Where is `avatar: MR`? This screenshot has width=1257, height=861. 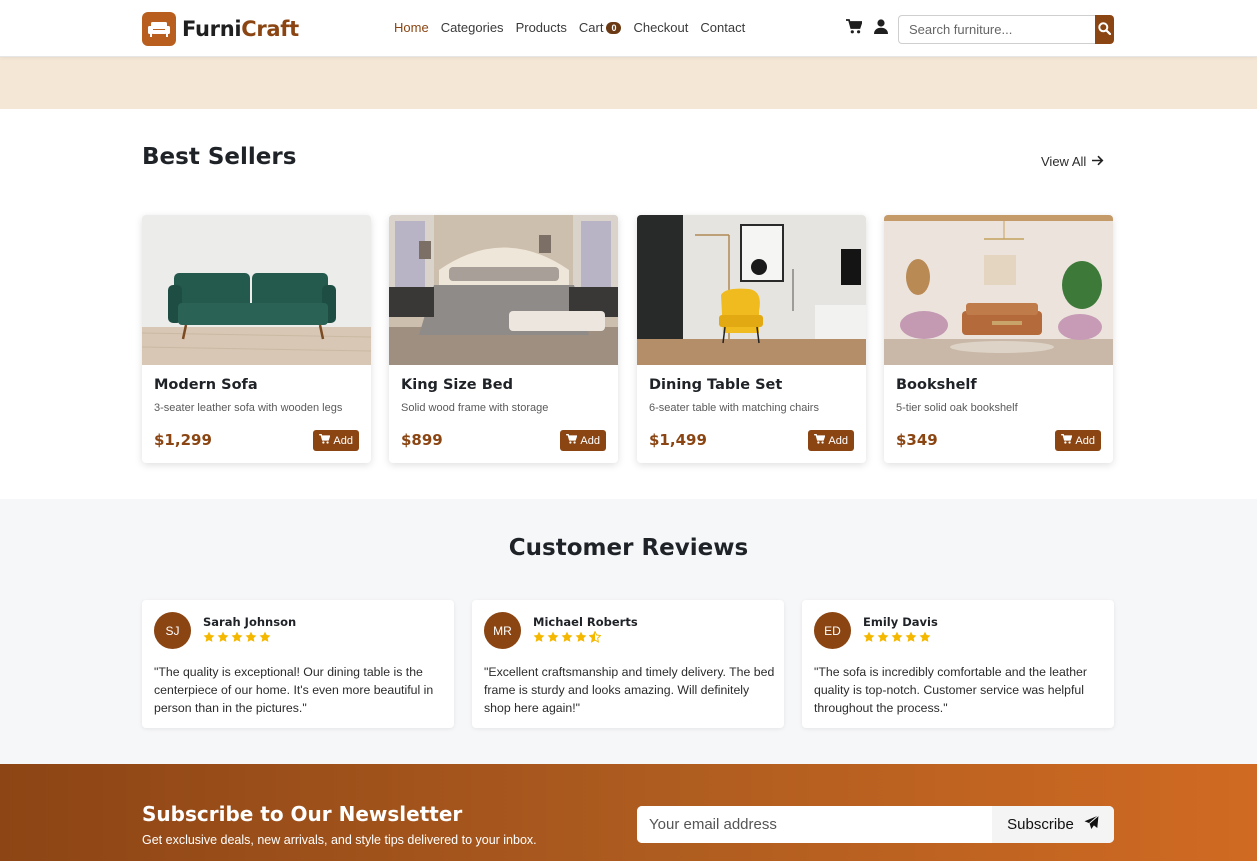 avatar: MR is located at coordinates (502, 630).